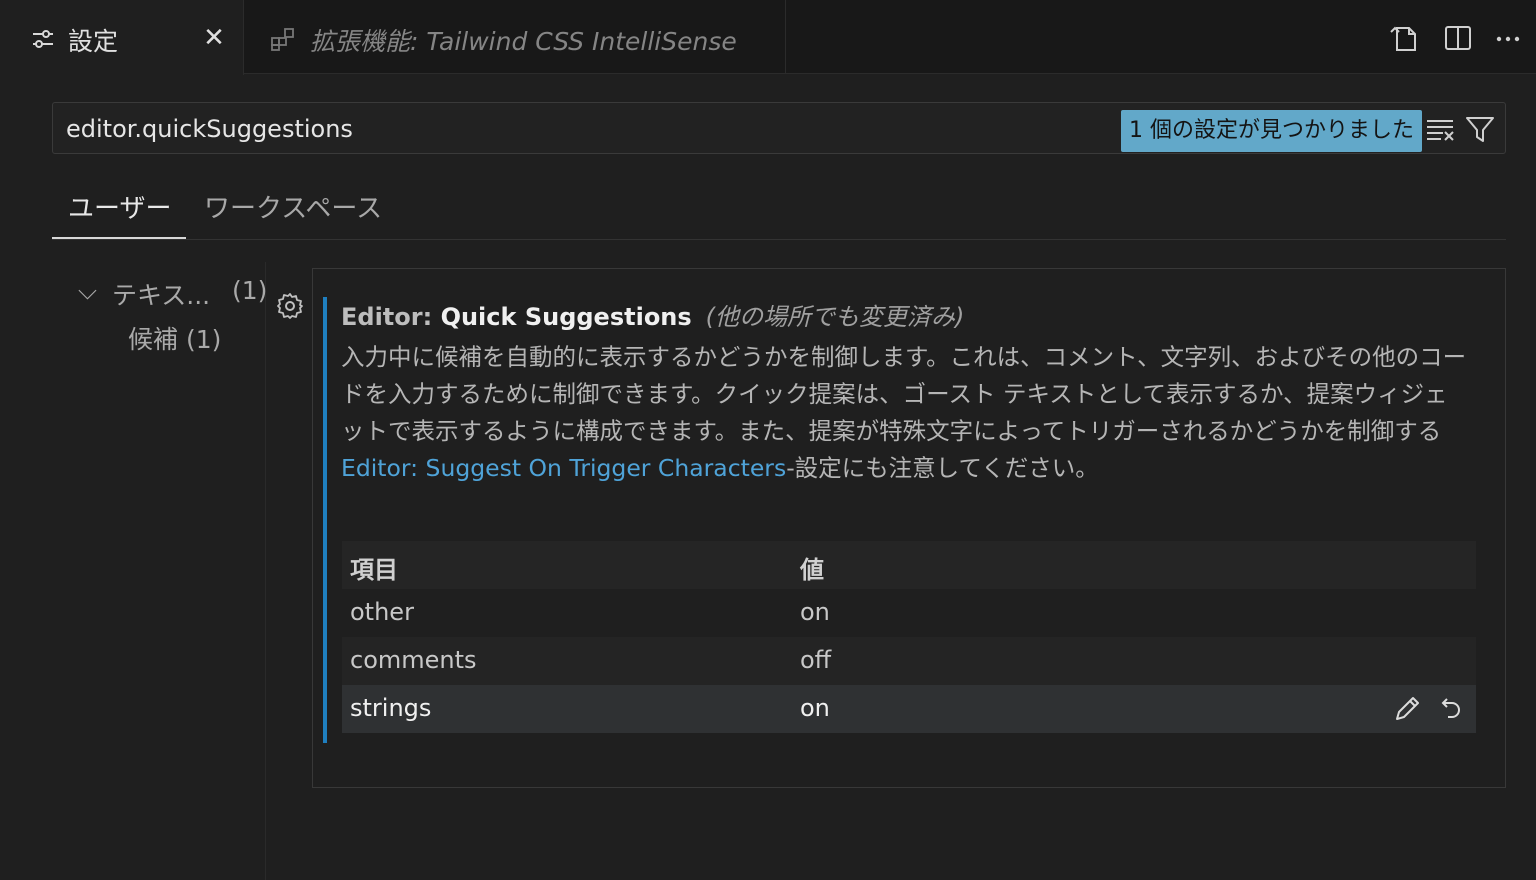 This screenshot has height=880, width=1536. I want to click on close-icon: ✕, so click(214, 38).